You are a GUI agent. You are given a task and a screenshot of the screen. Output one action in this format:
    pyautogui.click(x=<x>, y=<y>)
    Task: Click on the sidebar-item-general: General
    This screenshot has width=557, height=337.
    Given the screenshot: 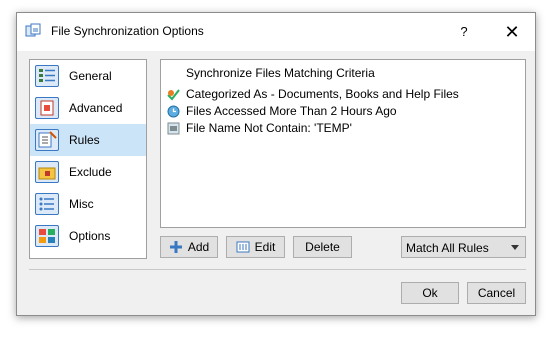 What is the action you would take?
    pyautogui.click(x=88, y=76)
    